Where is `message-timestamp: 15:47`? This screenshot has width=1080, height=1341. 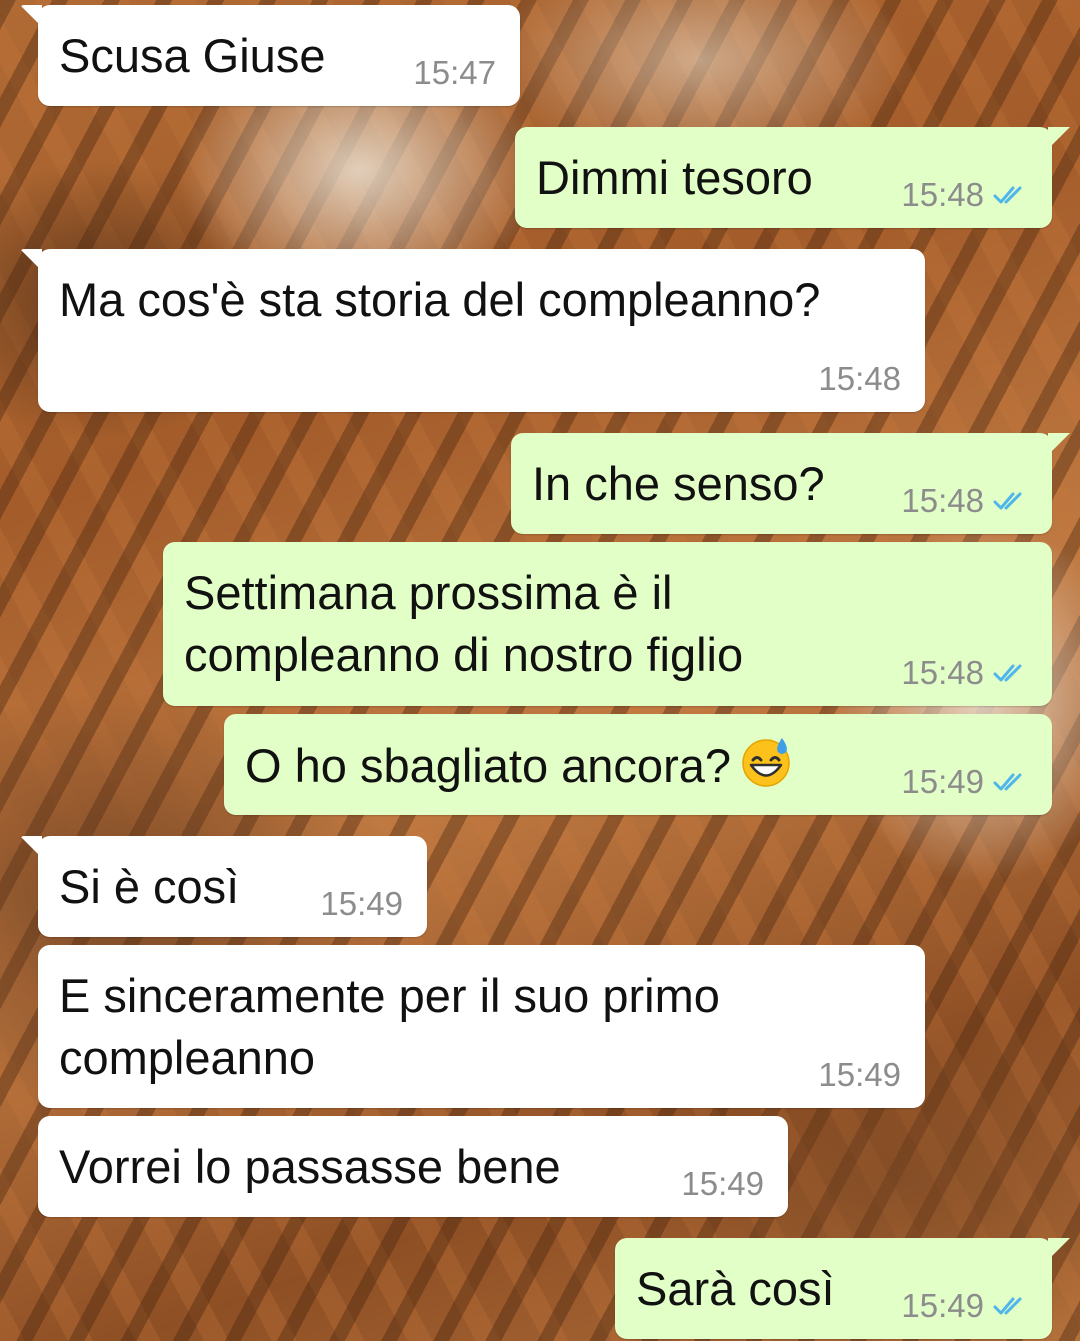 message-timestamp: 15:47 is located at coordinates (454, 73).